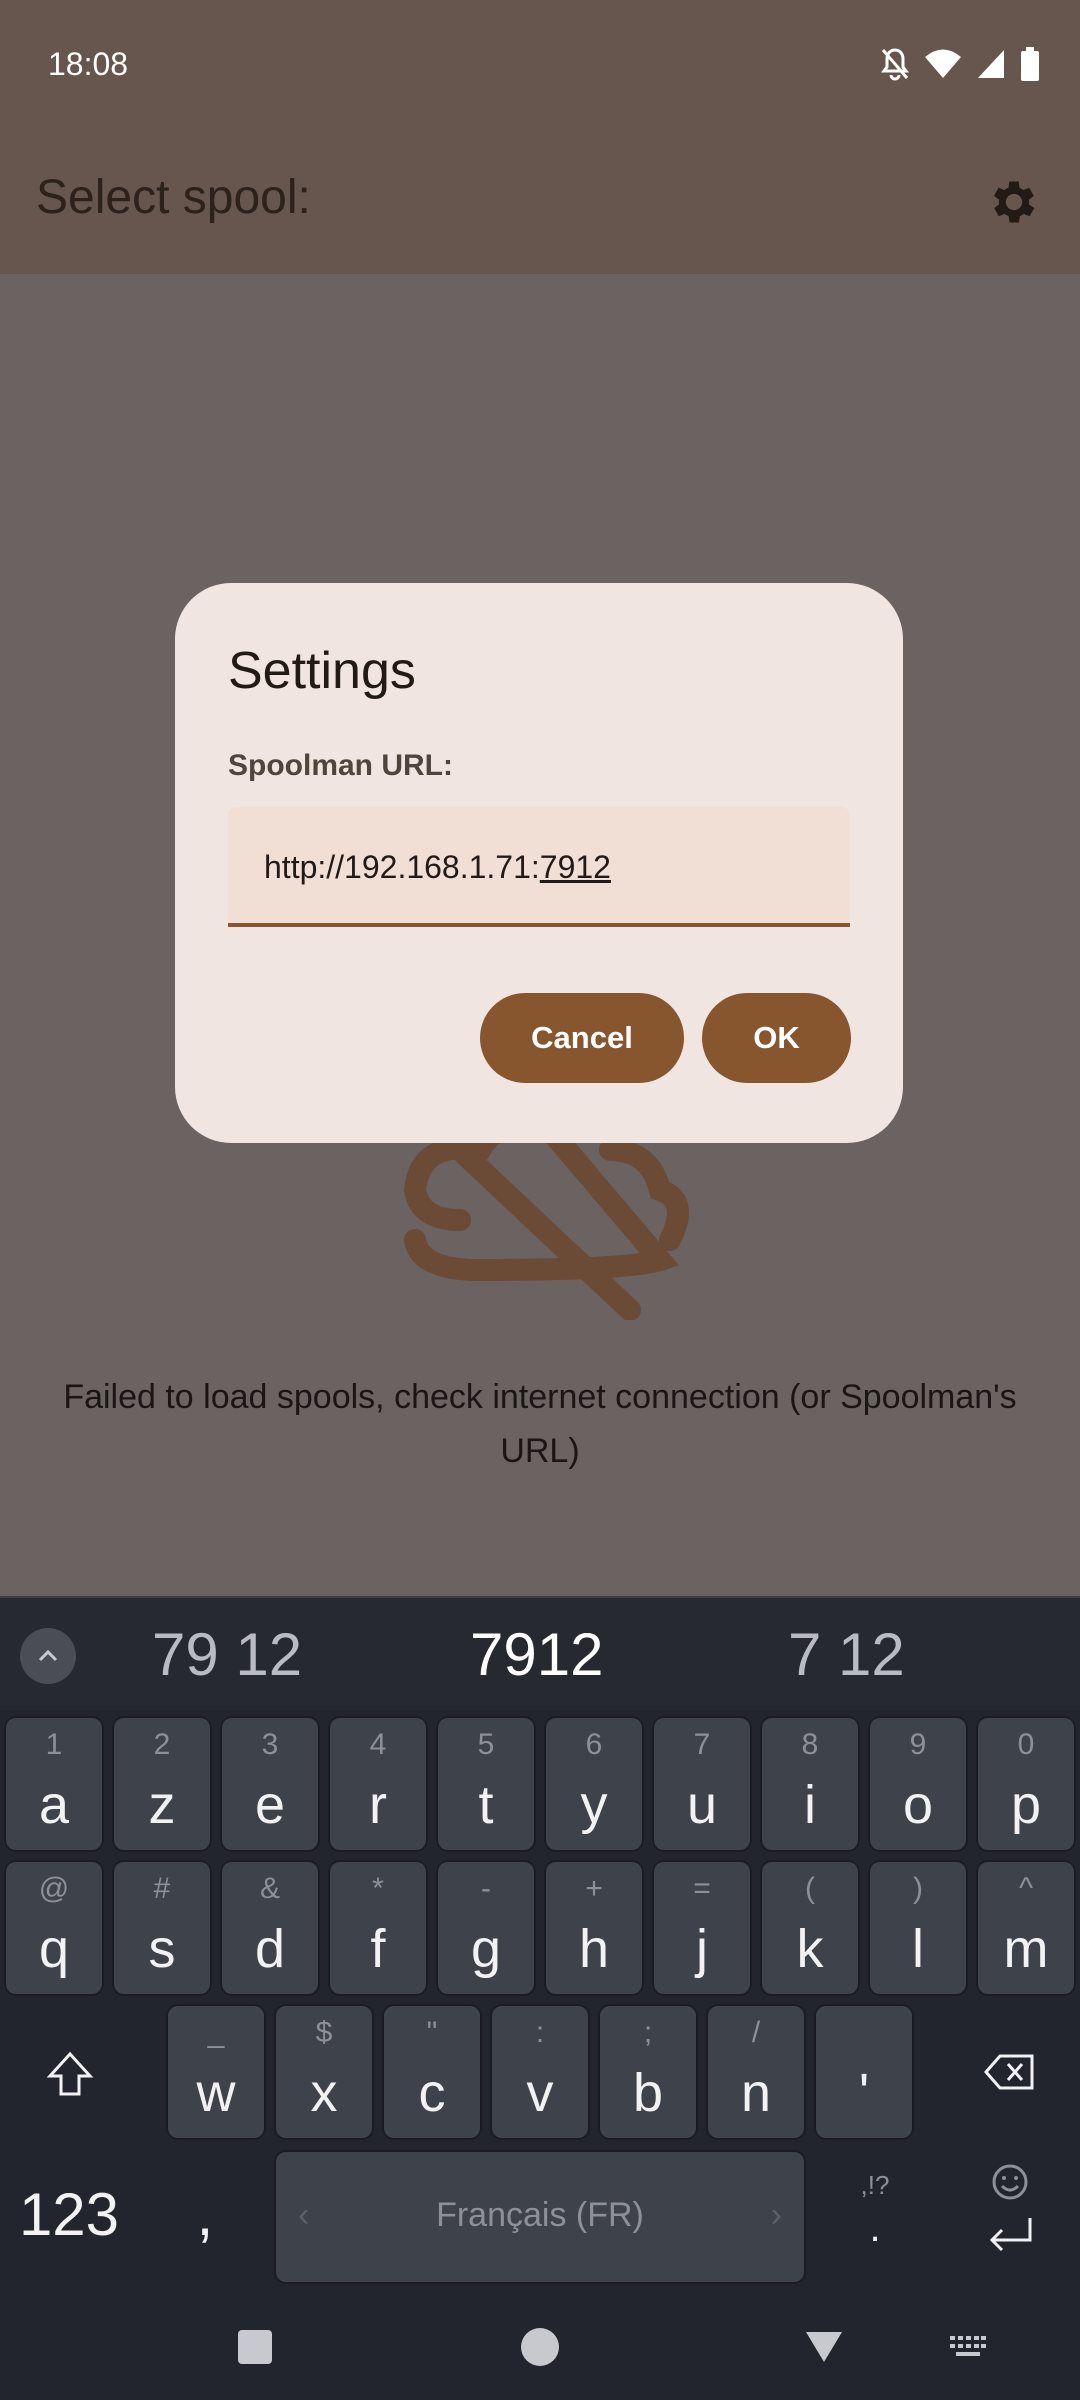 The image size is (1080, 2400). I want to click on key-d: & d, so click(270, 1928).